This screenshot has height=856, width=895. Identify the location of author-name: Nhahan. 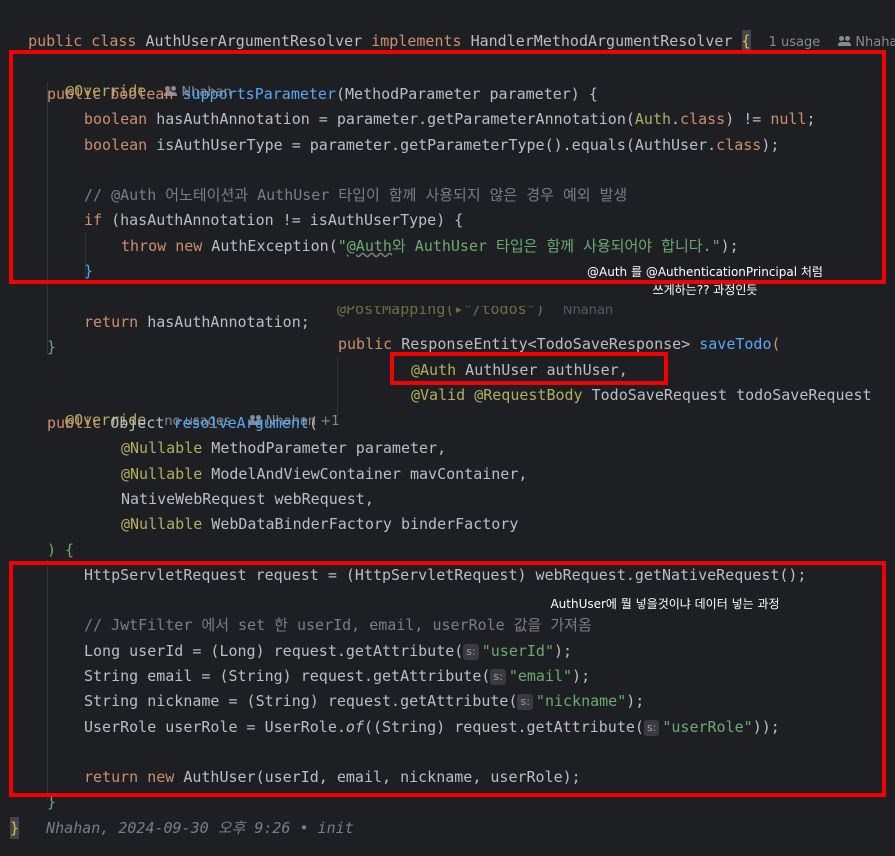
(875, 42).